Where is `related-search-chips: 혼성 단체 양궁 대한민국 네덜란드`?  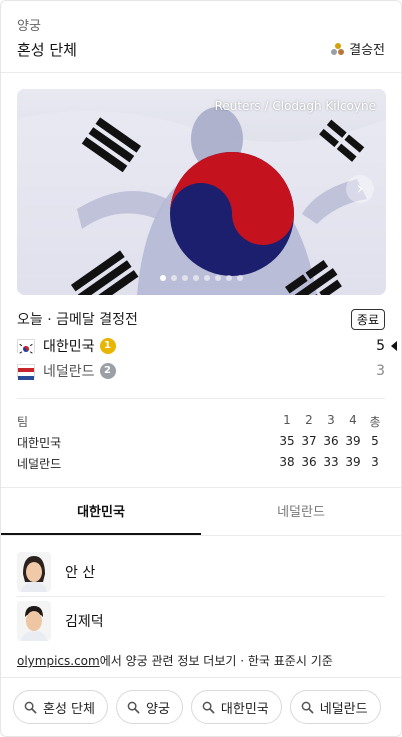 related-search-chips: 혼성 단체 양궁 대한민국 네덜란드 is located at coordinates (201, 708).